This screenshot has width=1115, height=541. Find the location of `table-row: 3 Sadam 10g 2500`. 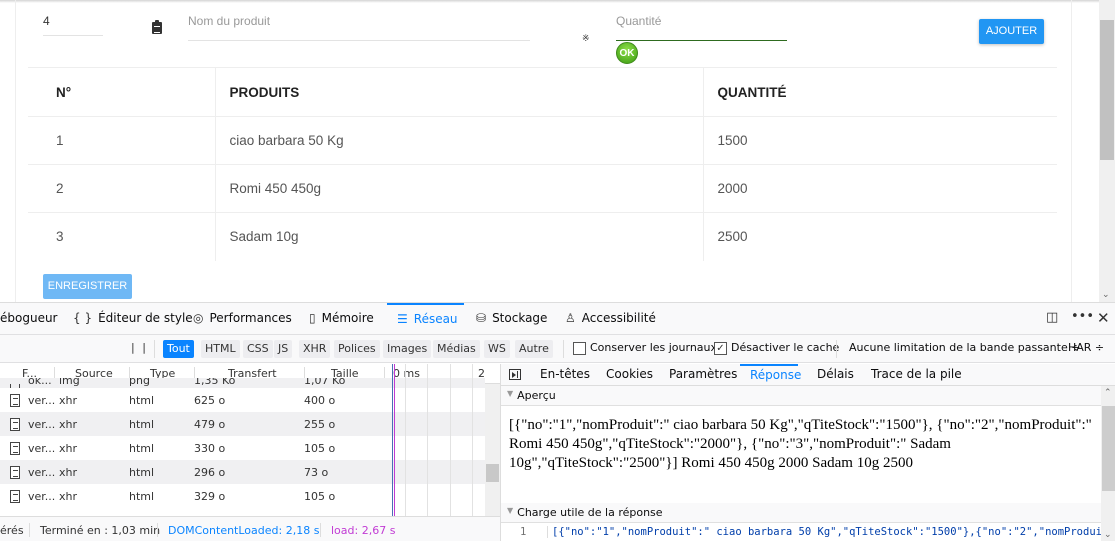

table-row: 3 Sadam 10g 2500 is located at coordinates (542, 236).